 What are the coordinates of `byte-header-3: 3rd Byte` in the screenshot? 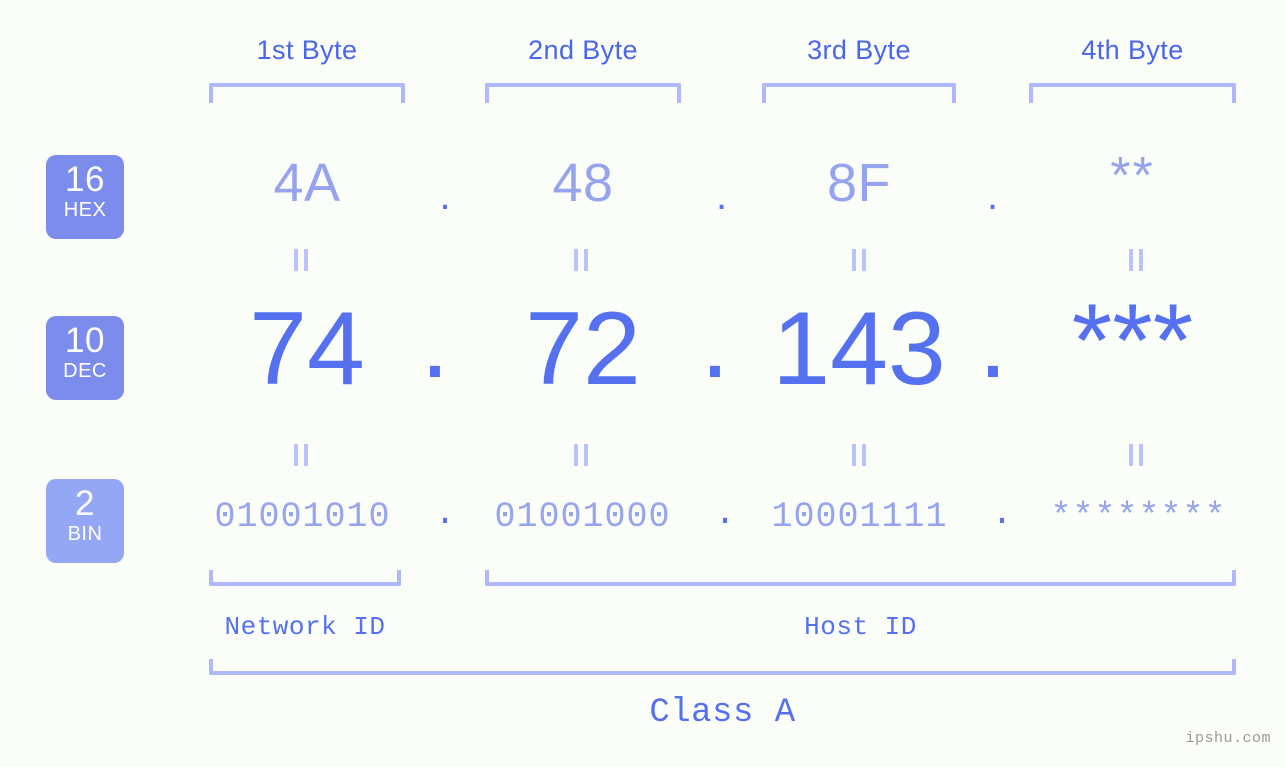 It's located at (859, 50).